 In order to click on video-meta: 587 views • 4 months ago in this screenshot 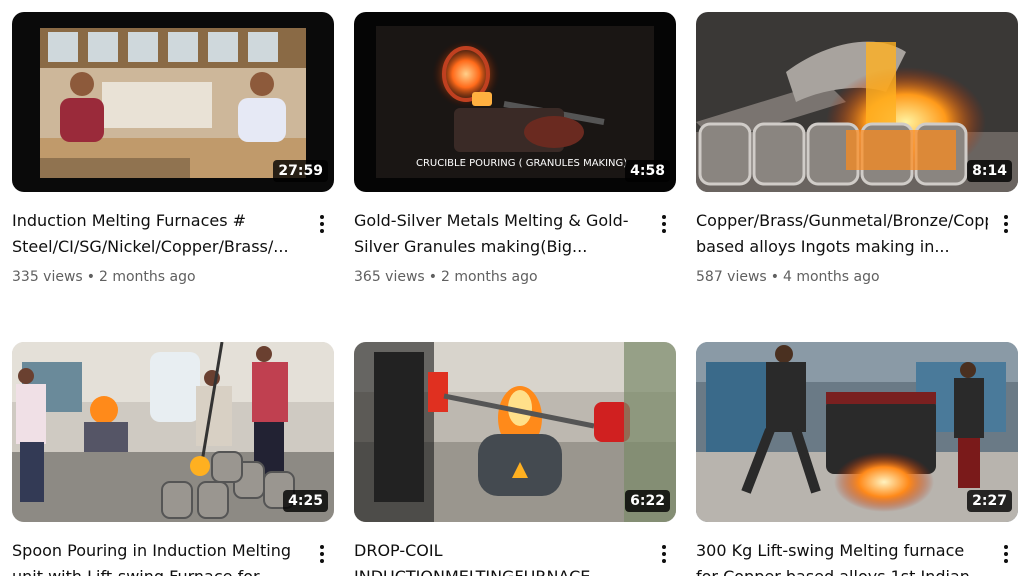, I will do `click(788, 277)`.